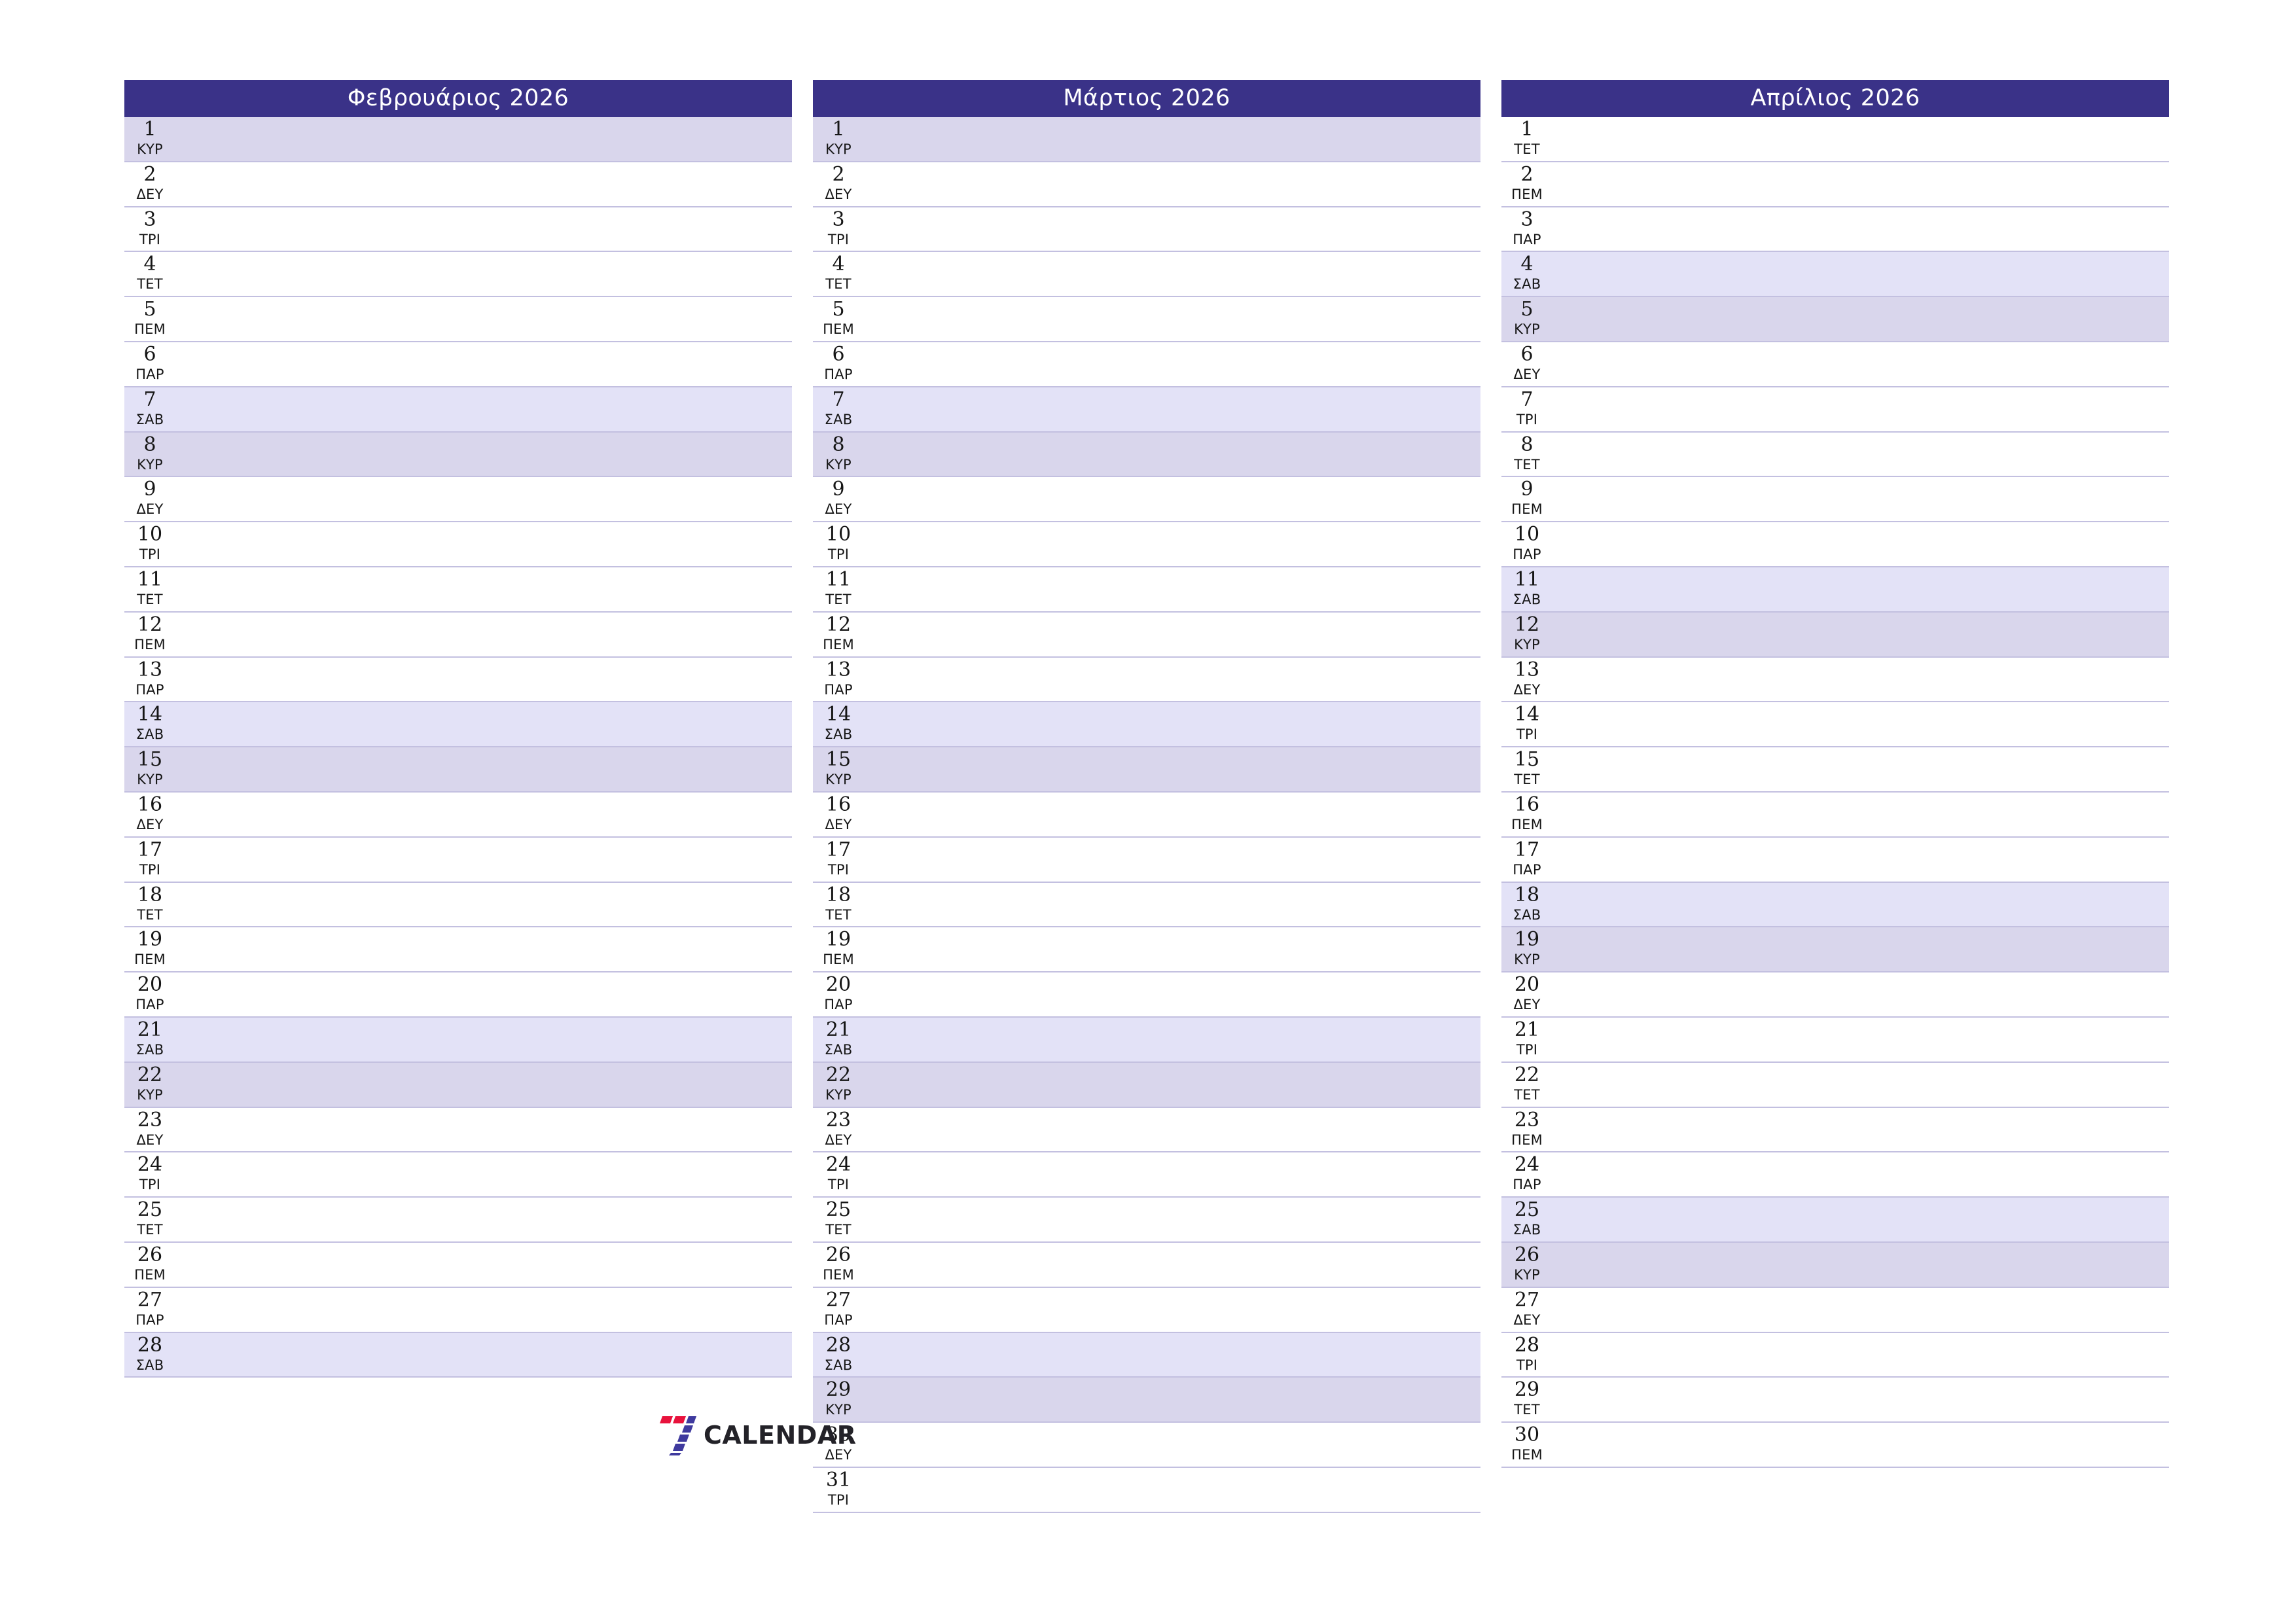  I want to click on day-row: 27 ΔΕΥ, so click(1835, 1310).